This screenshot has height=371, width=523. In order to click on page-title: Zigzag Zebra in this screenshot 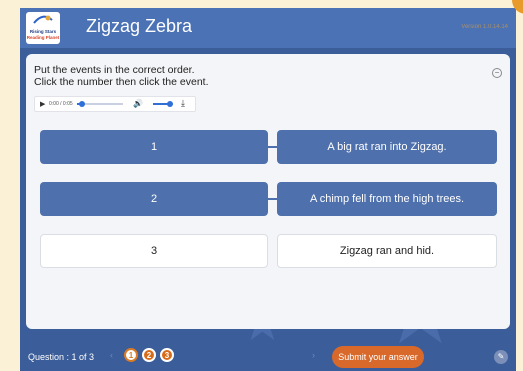, I will do `click(139, 26)`.